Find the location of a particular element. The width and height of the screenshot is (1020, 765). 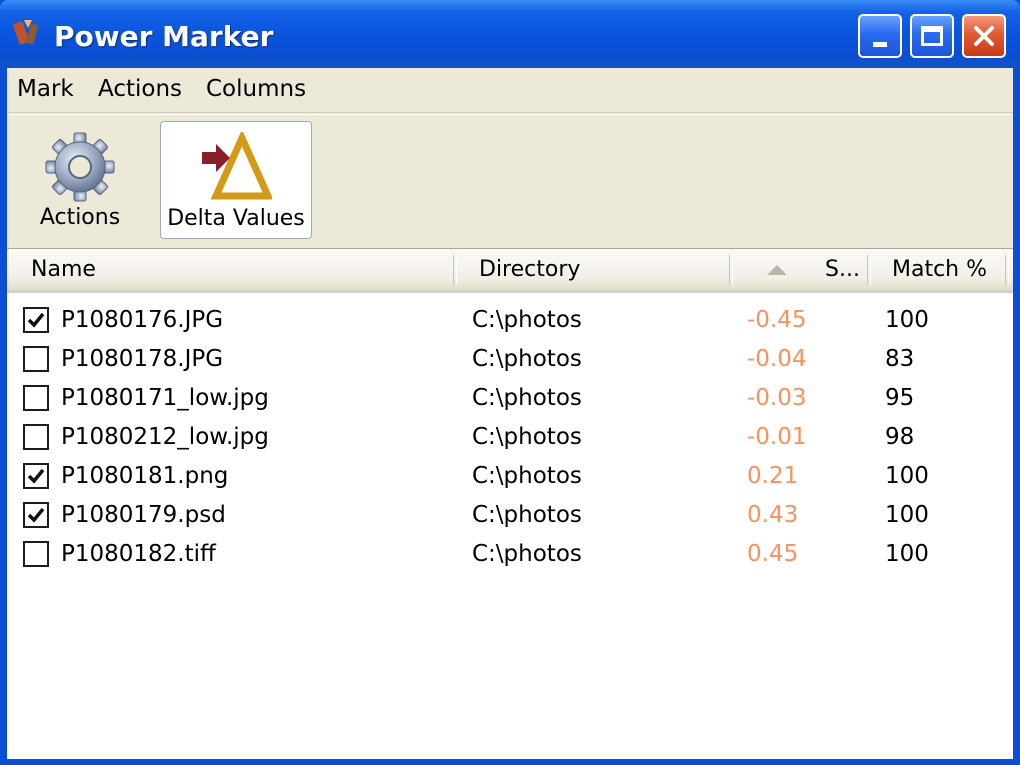

maximize-icon is located at coordinates (932, 36).